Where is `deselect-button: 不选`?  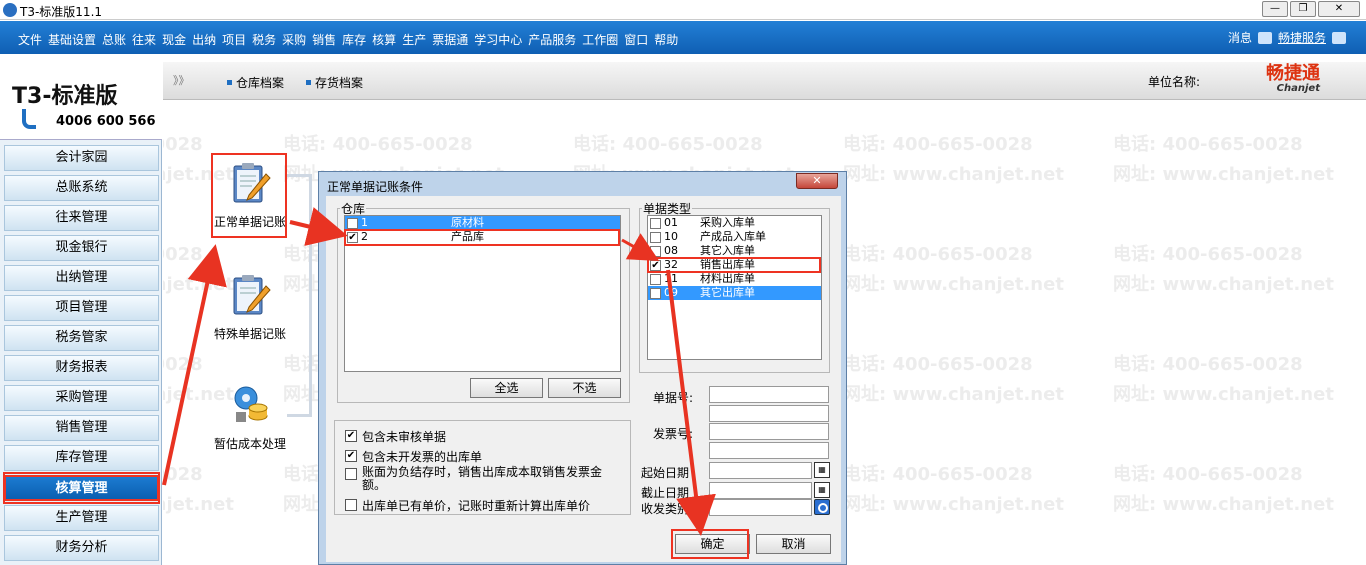
deselect-button: 不选 is located at coordinates (584, 388).